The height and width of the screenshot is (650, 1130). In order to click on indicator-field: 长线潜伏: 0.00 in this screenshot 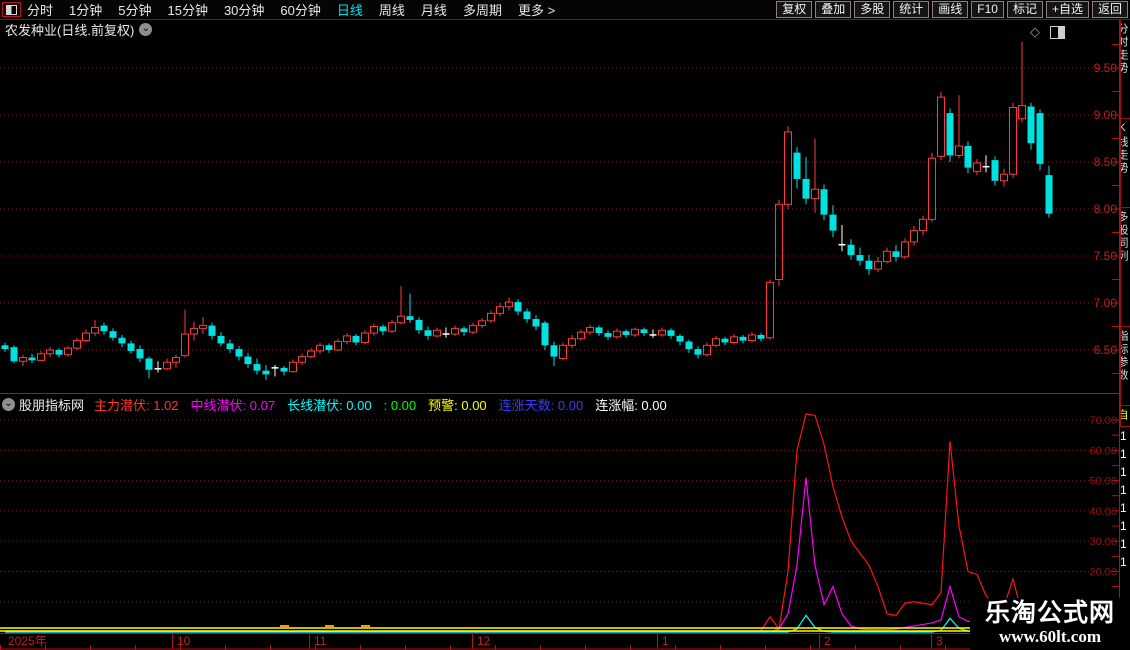, I will do `click(329, 405)`.